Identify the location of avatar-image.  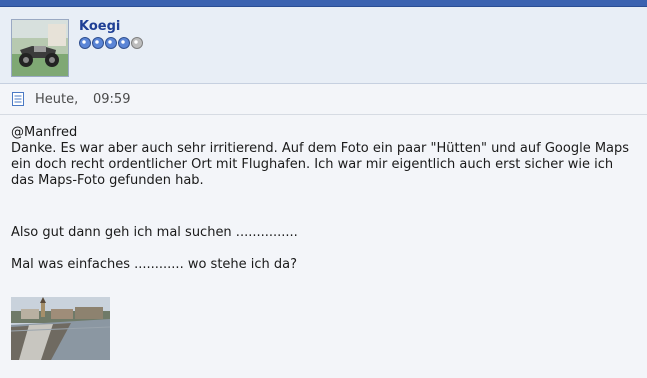
(40, 48).